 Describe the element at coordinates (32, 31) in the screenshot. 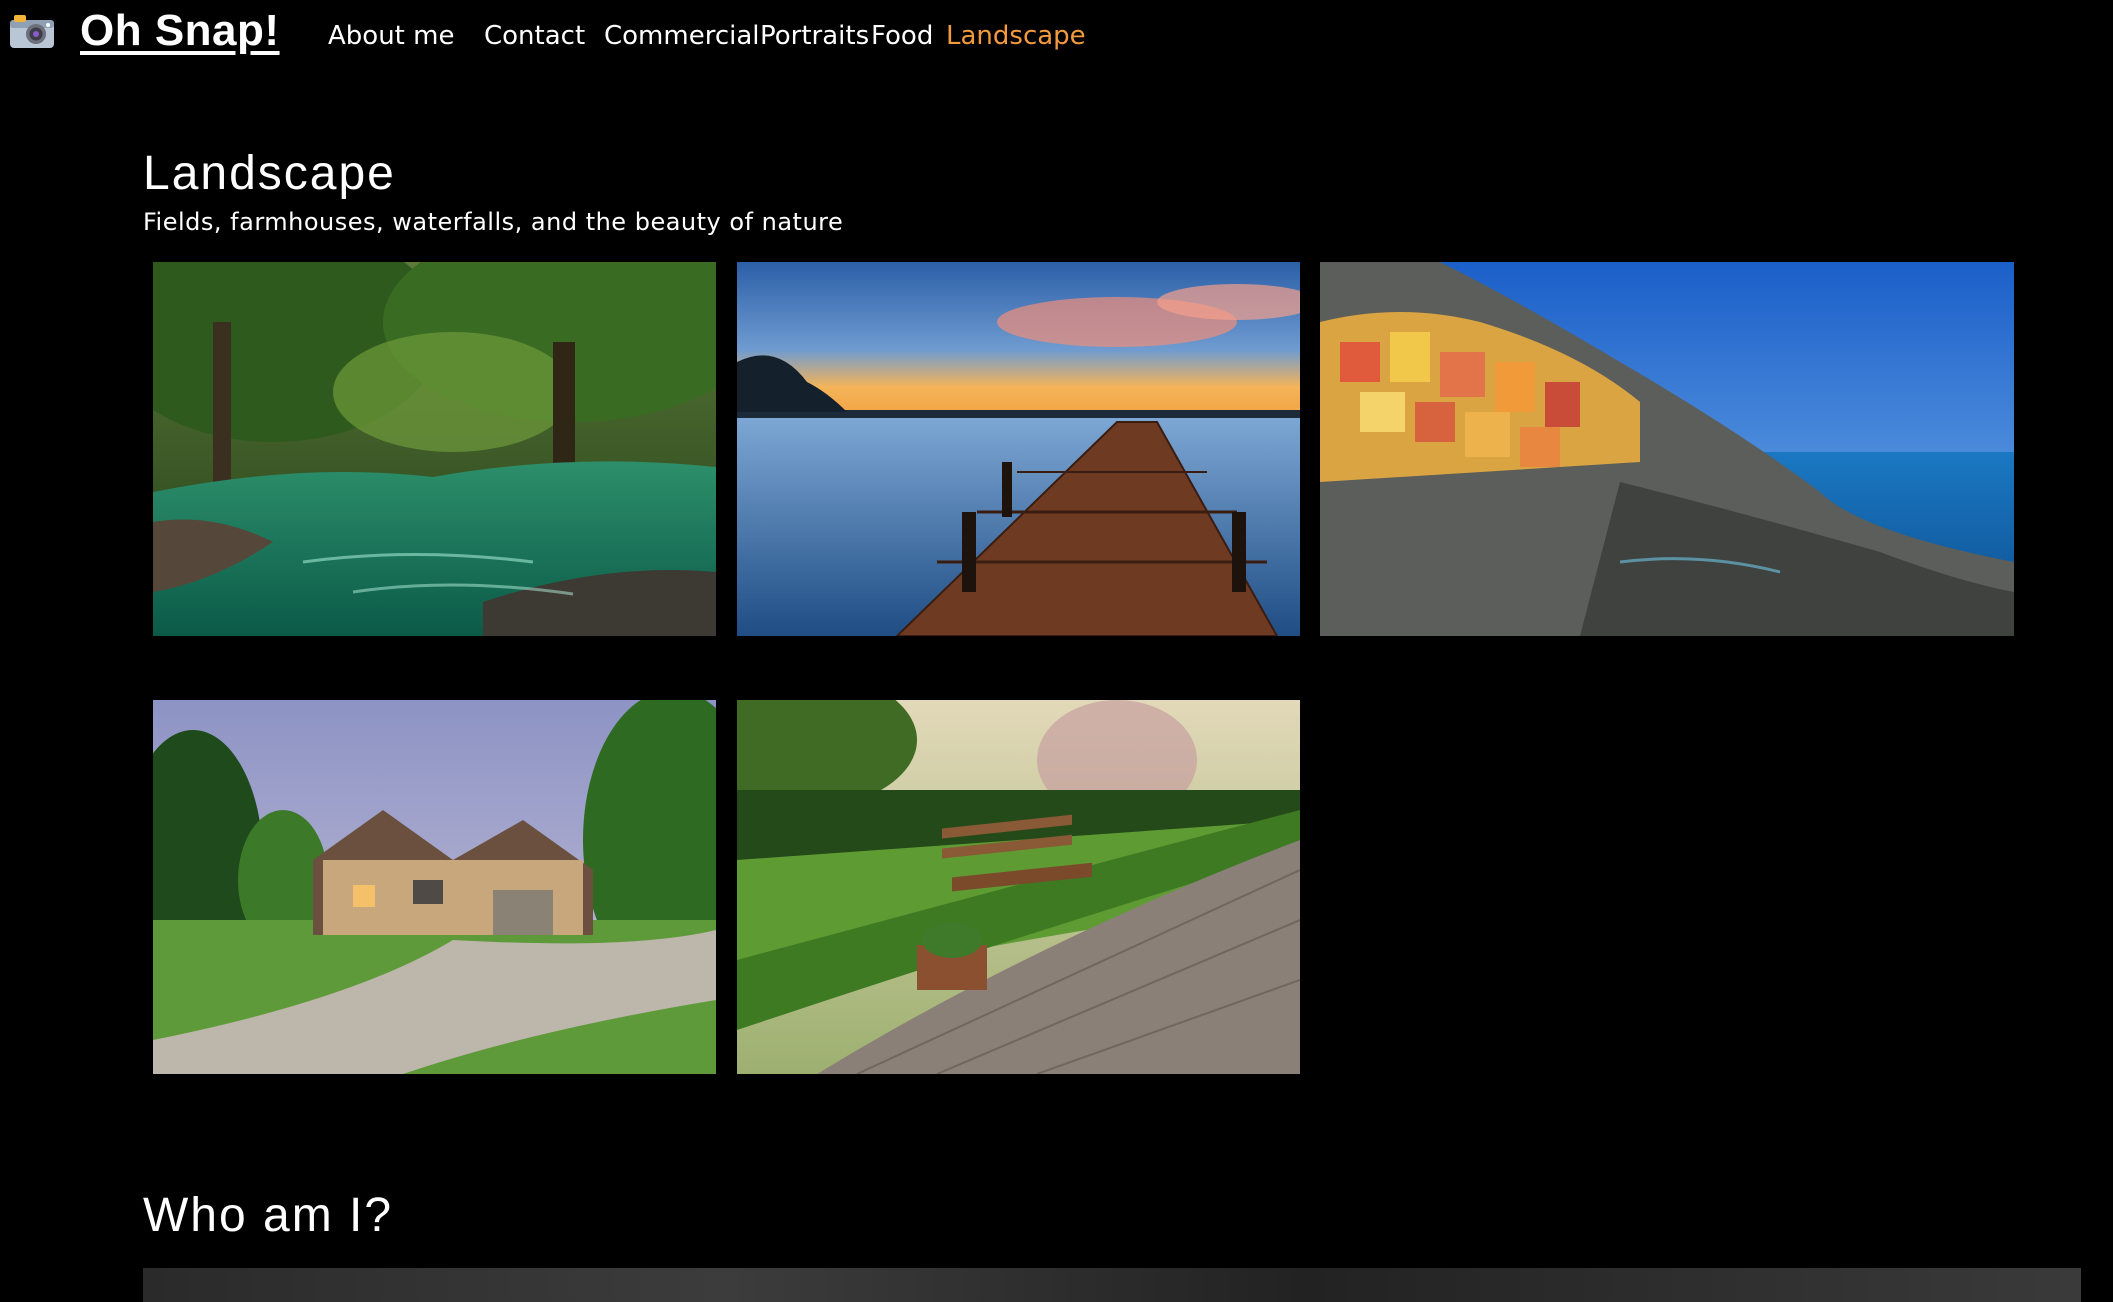

I see `camera-icon` at that location.